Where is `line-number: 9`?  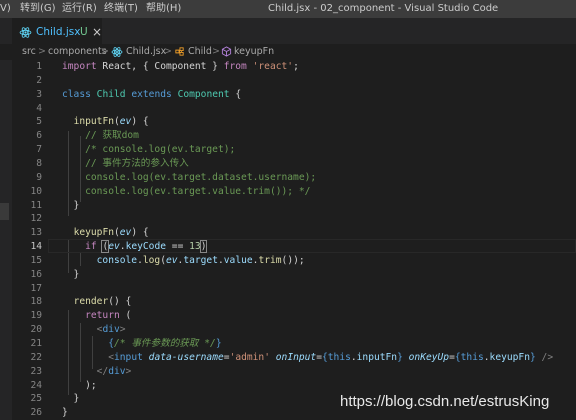
line-number: 9 is located at coordinates (39, 177).